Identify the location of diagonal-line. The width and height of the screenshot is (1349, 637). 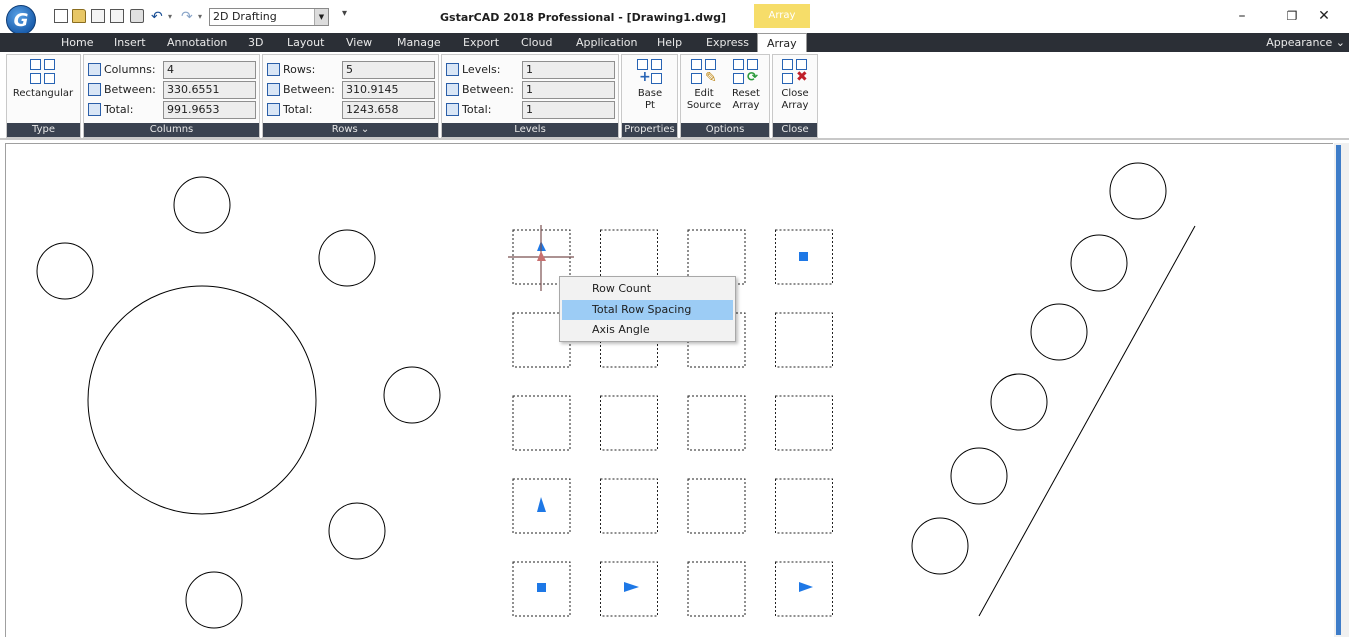
(1087, 421).